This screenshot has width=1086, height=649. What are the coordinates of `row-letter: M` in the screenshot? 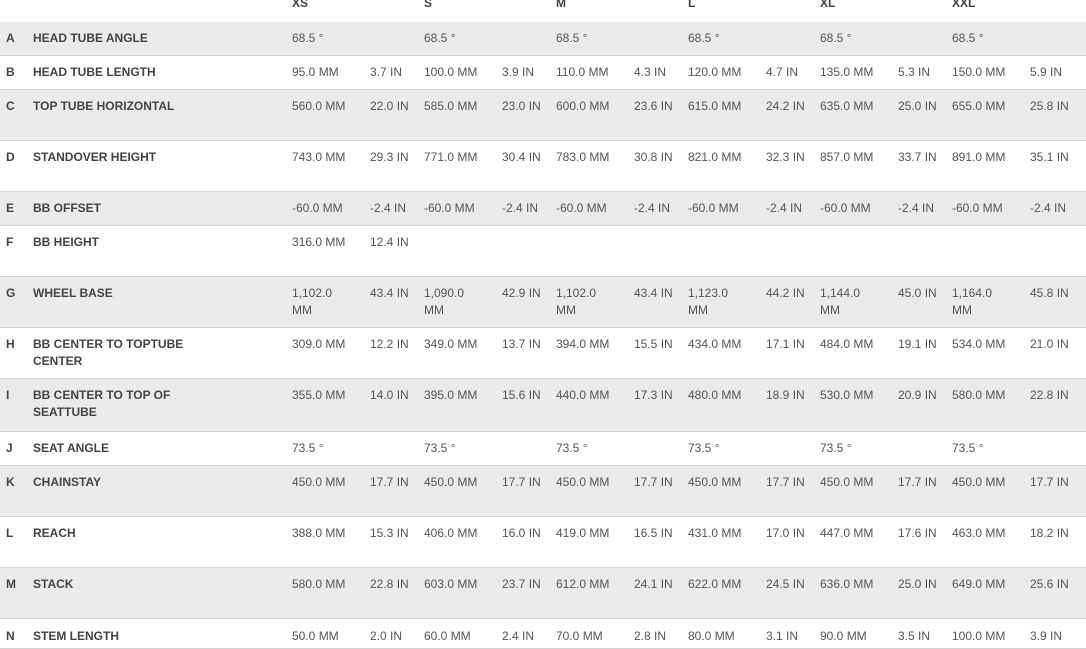 It's located at (11, 584).